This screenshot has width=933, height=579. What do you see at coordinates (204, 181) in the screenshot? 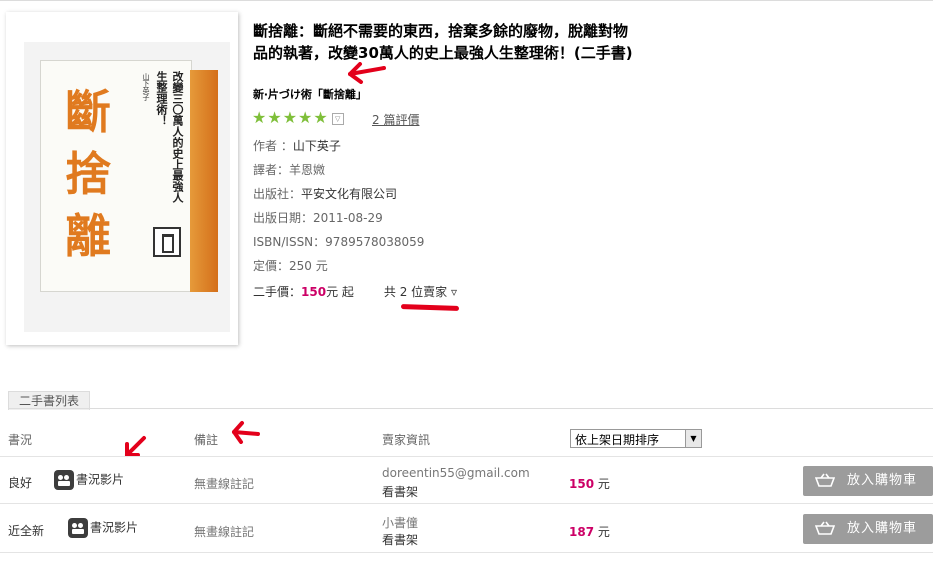
I see `cover-spine` at bounding box center [204, 181].